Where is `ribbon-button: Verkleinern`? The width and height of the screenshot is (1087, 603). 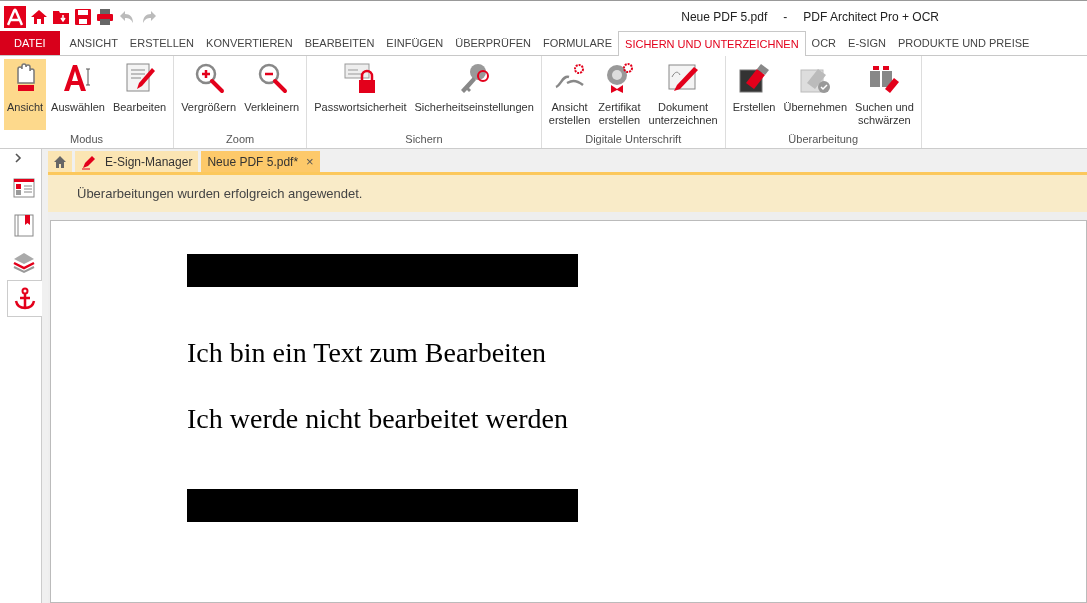
ribbon-button: Verkleinern is located at coordinates (272, 94).